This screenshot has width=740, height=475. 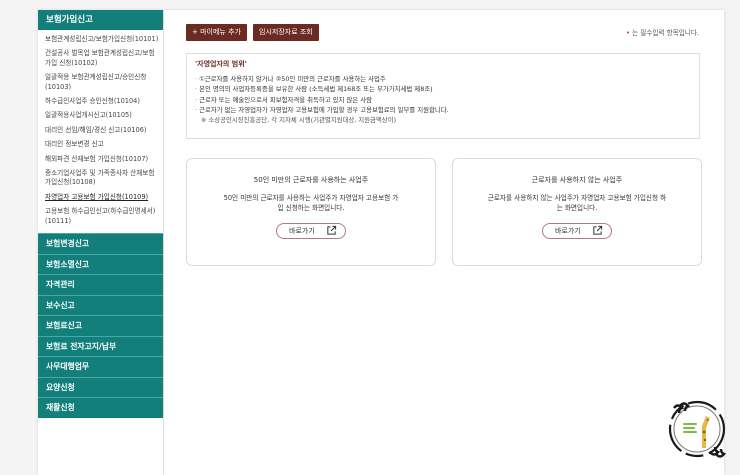 I want to click on sidebar-item: 하수급인사업주 승인신청(10104), so click(x=100, y=102).